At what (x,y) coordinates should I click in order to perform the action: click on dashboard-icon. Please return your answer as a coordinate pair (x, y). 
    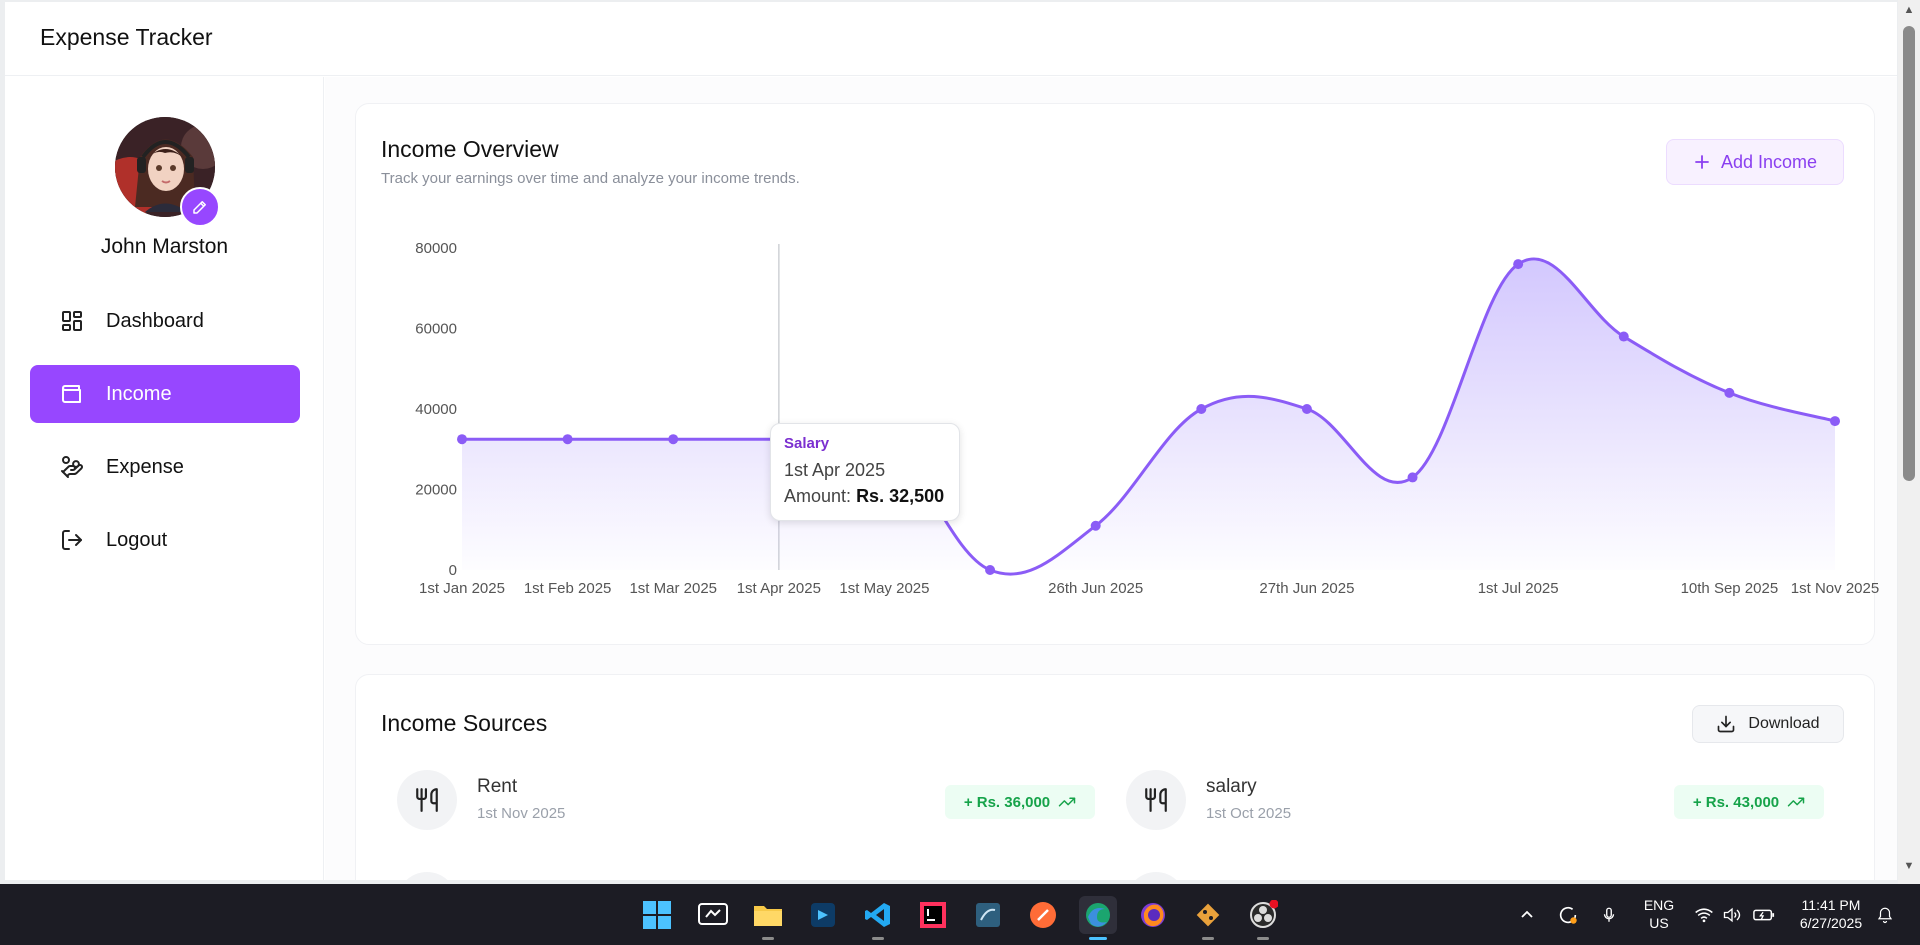
    Looking at the image, I should click on (72, 321).